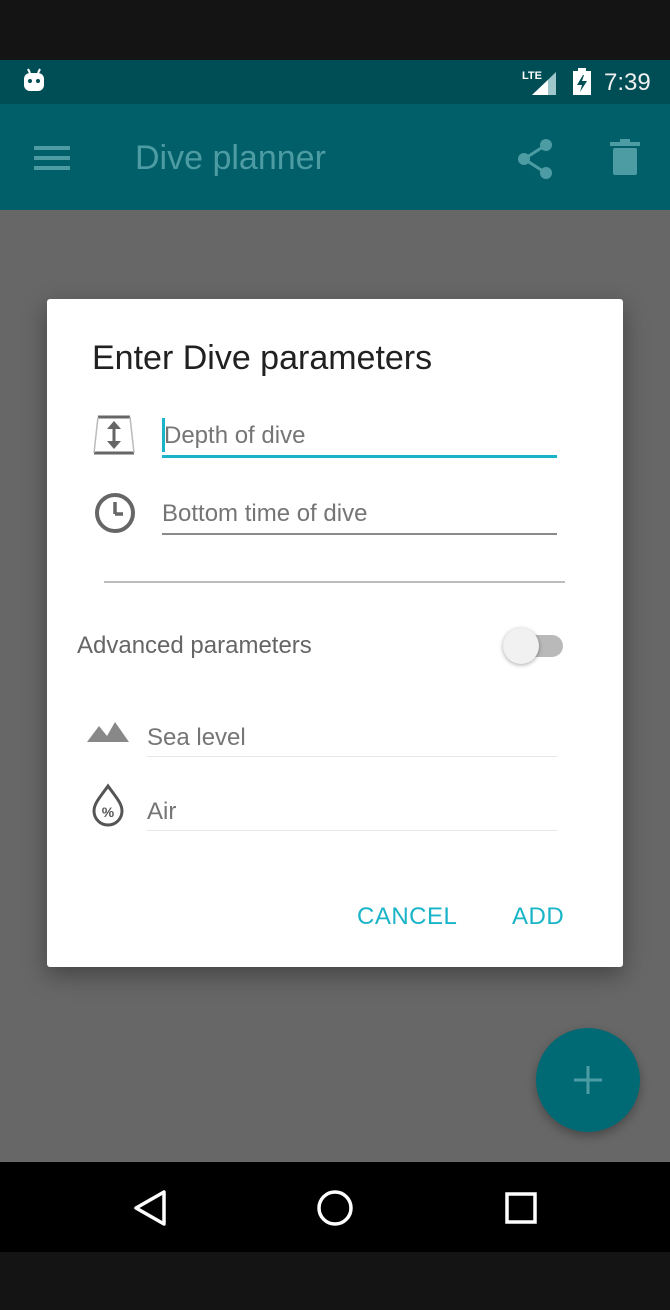 This screenshot has height=1310, width=670. What do you see at coordinates (538, 917) in the screenshot?
I see `add-button: ADD` at bounding box center [538, 917].